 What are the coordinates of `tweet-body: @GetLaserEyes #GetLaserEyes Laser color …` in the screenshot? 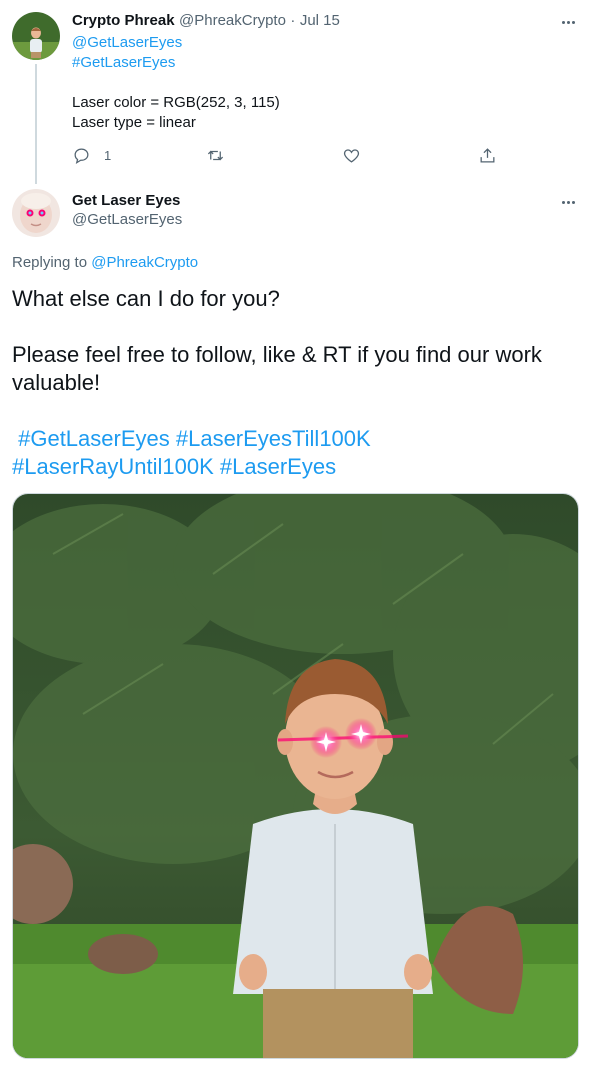 It's located at (176, 83).